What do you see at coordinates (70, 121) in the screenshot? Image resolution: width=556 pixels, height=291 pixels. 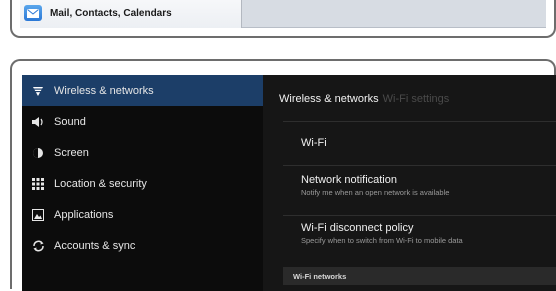 I see `menu-item-label: Sound` at bounding box center [70, 121].